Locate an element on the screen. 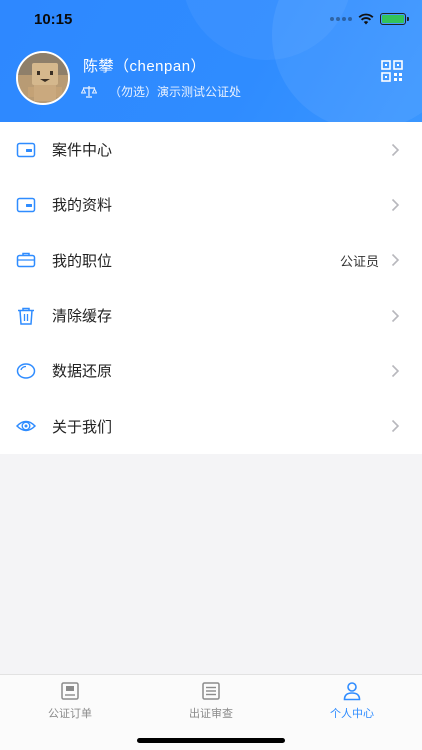 The width and height of the screenshot is (422, 750). signal-icon is located at coordinates (341, 19).